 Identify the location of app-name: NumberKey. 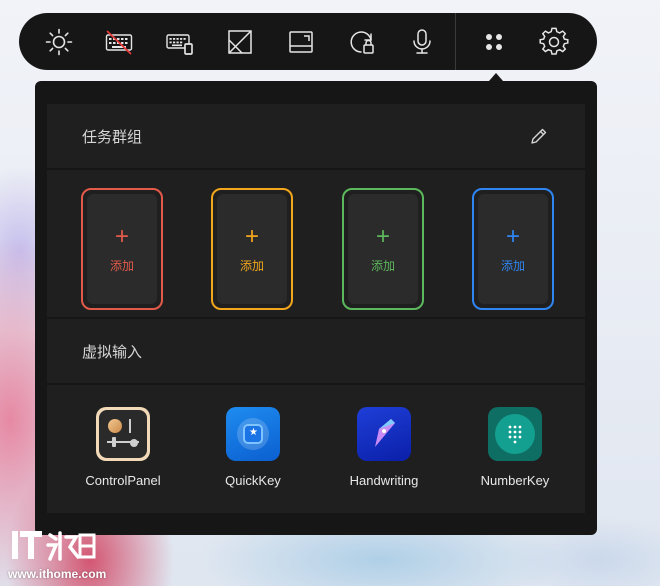
(515, 480).